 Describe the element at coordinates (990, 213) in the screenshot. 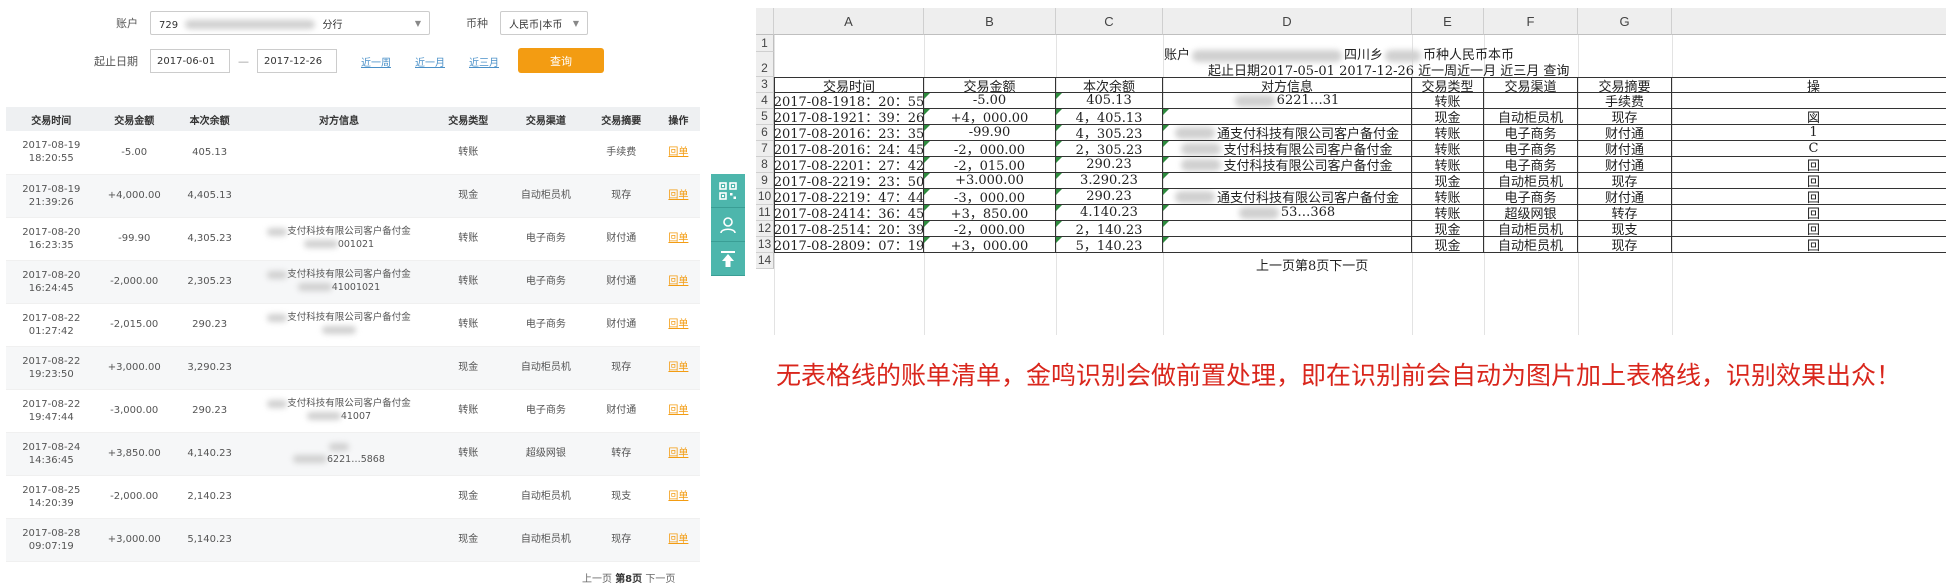

I see `sheet-cell-amount: +3，850.00` at that location.